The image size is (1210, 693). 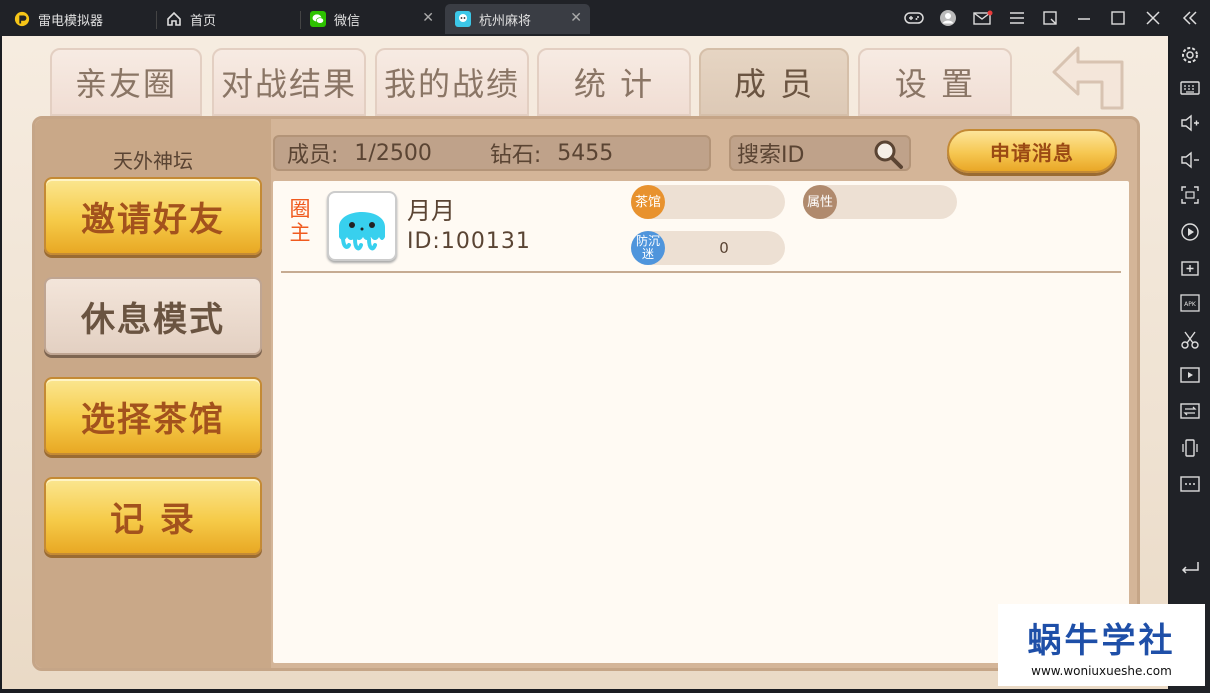 I want to click on tab-wechat: 微信 ✕, so click(x=371, y=19).